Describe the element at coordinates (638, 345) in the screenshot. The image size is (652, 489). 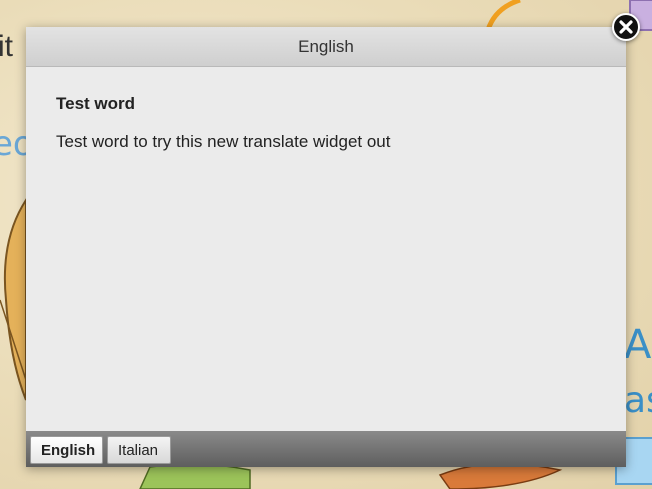
I see `background-text-fragment: A` at that location.